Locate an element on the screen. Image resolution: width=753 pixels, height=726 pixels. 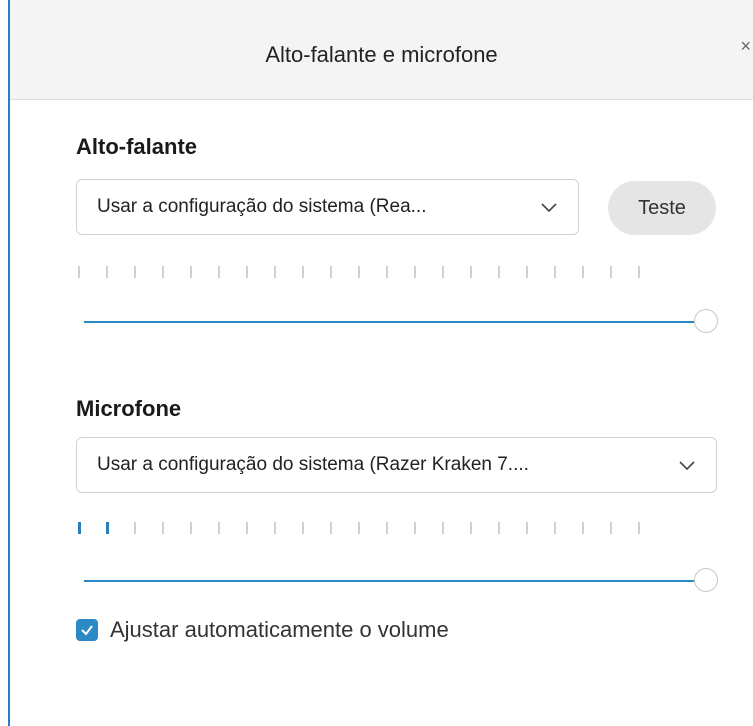
auto-adjust-checkbox is located at coordinates (87, 630).